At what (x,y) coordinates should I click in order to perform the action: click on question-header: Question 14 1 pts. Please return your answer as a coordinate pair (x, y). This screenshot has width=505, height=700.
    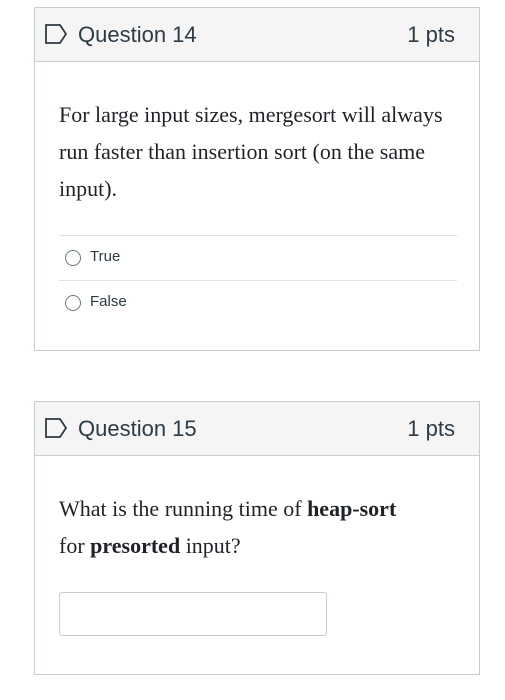
    Looking at the image, I should click on (257, 35).